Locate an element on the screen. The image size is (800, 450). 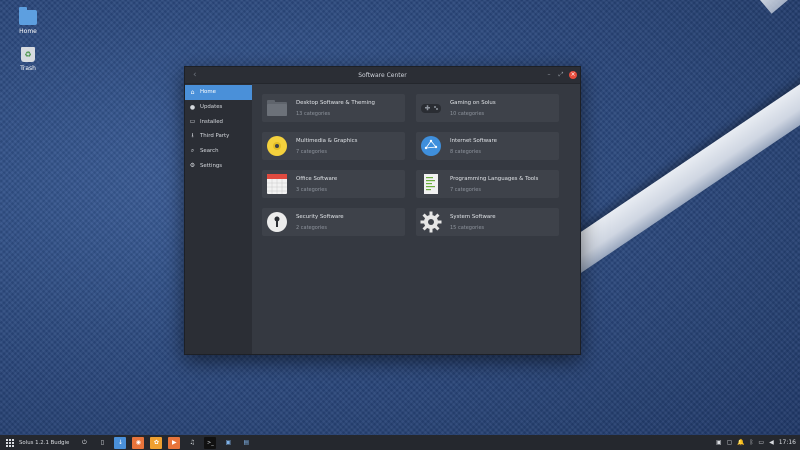
maximize-button: ⤢ is located at coordinates (561, 75).